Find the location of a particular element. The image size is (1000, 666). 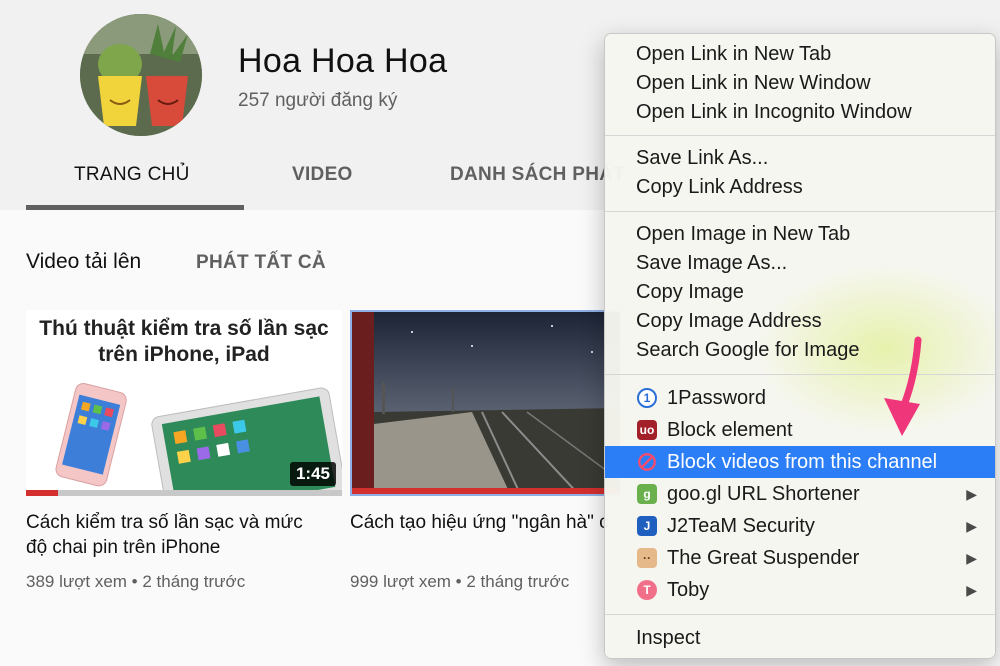

video-duration: 1:45 is located at coordinates (312, 474).